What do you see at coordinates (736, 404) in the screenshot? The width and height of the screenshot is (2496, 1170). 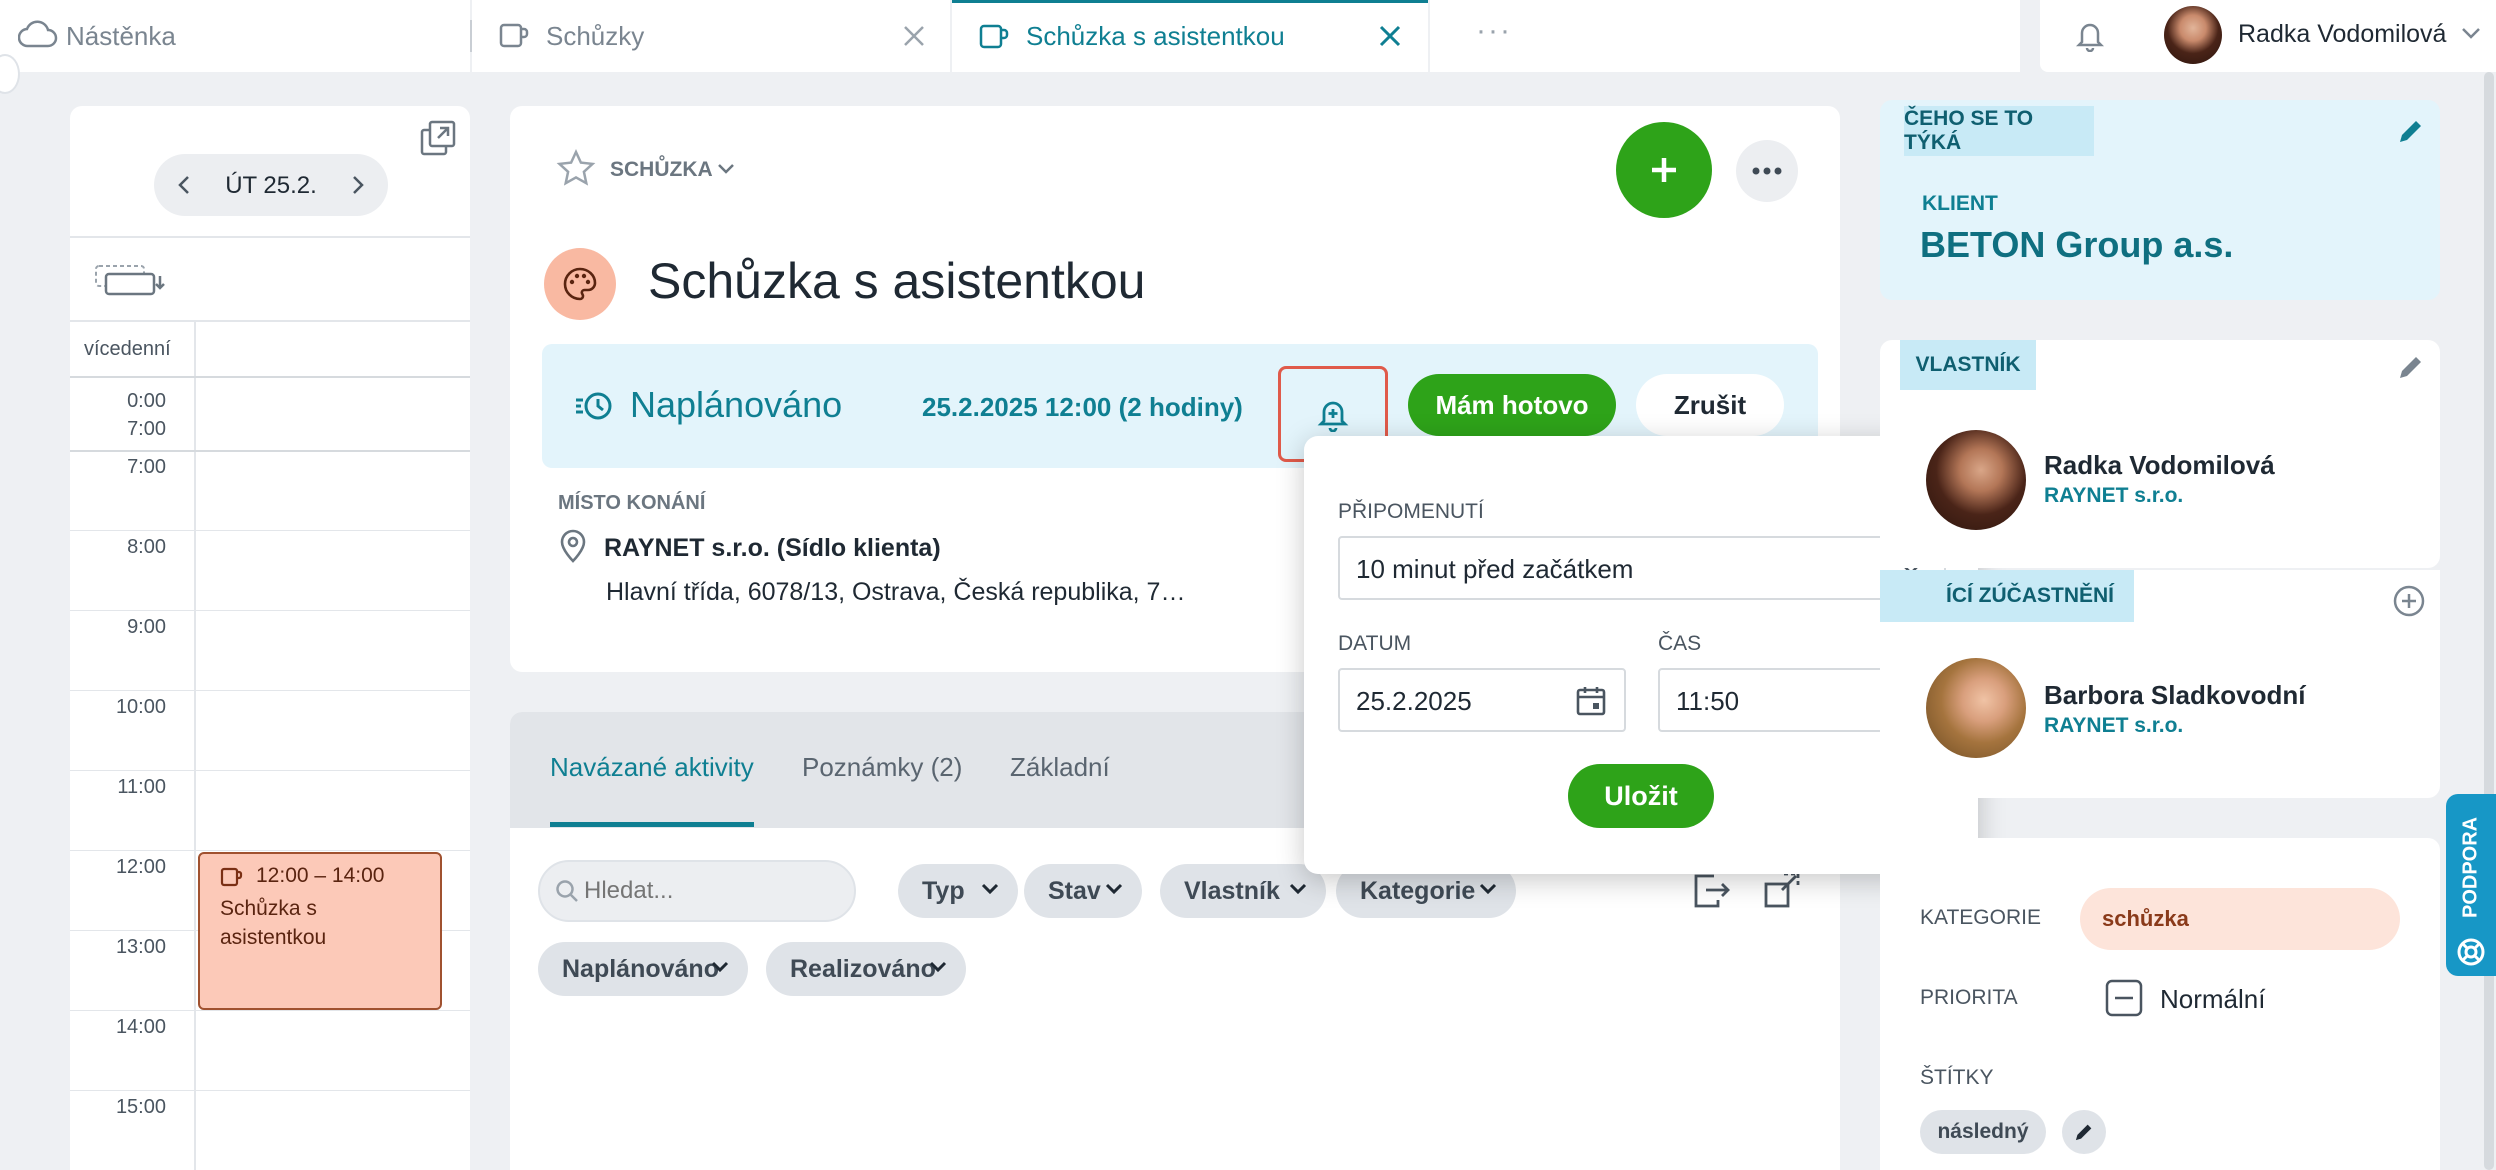 I see `status-label: Naplánováno` at bounding box center [736, 404].